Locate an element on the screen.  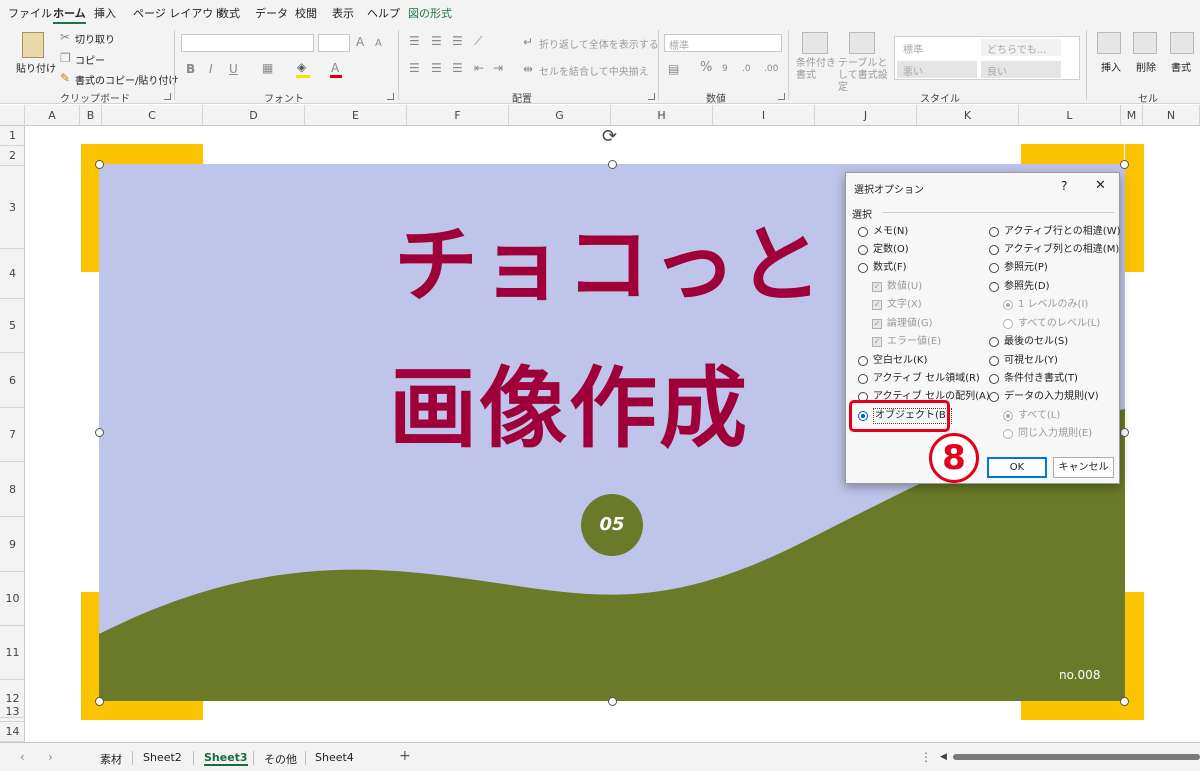
sheet-tab-sheet3: Sheet3 is located at coordinates (226, 758).